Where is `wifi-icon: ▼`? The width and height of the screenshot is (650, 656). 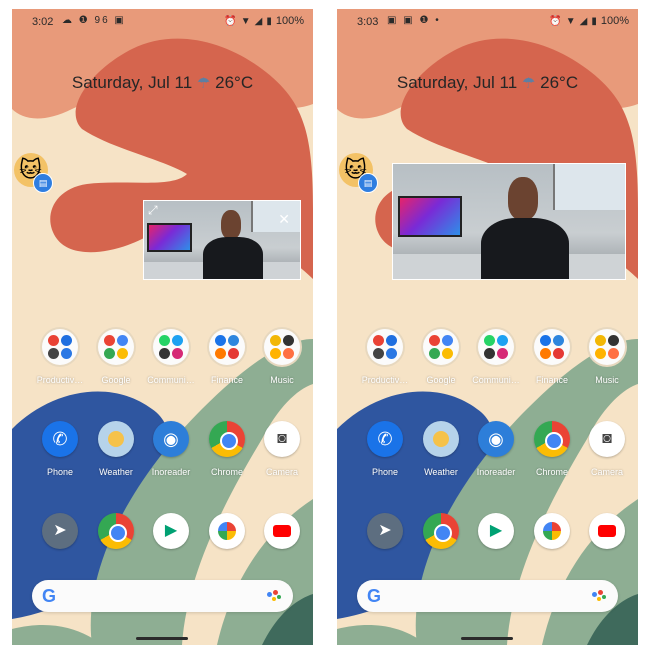
wifi-icon: ▼ is located at coordinates (570, 21).